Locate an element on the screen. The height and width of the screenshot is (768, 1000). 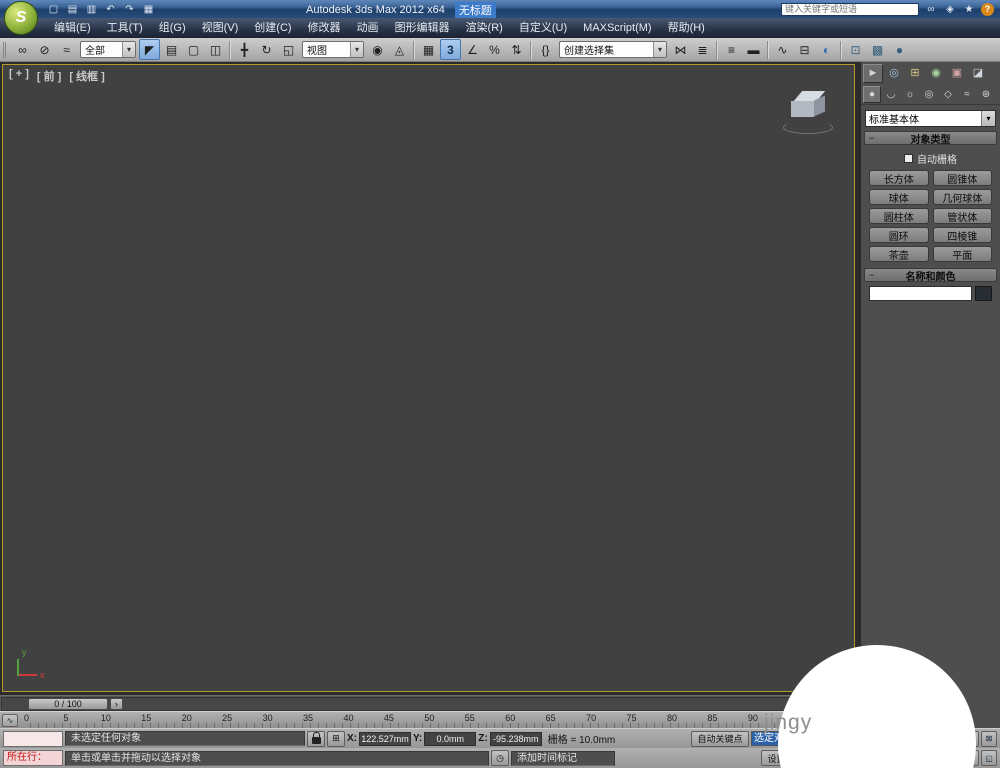
primitive-button: 几何球体 is located at coordinates (962, 197).